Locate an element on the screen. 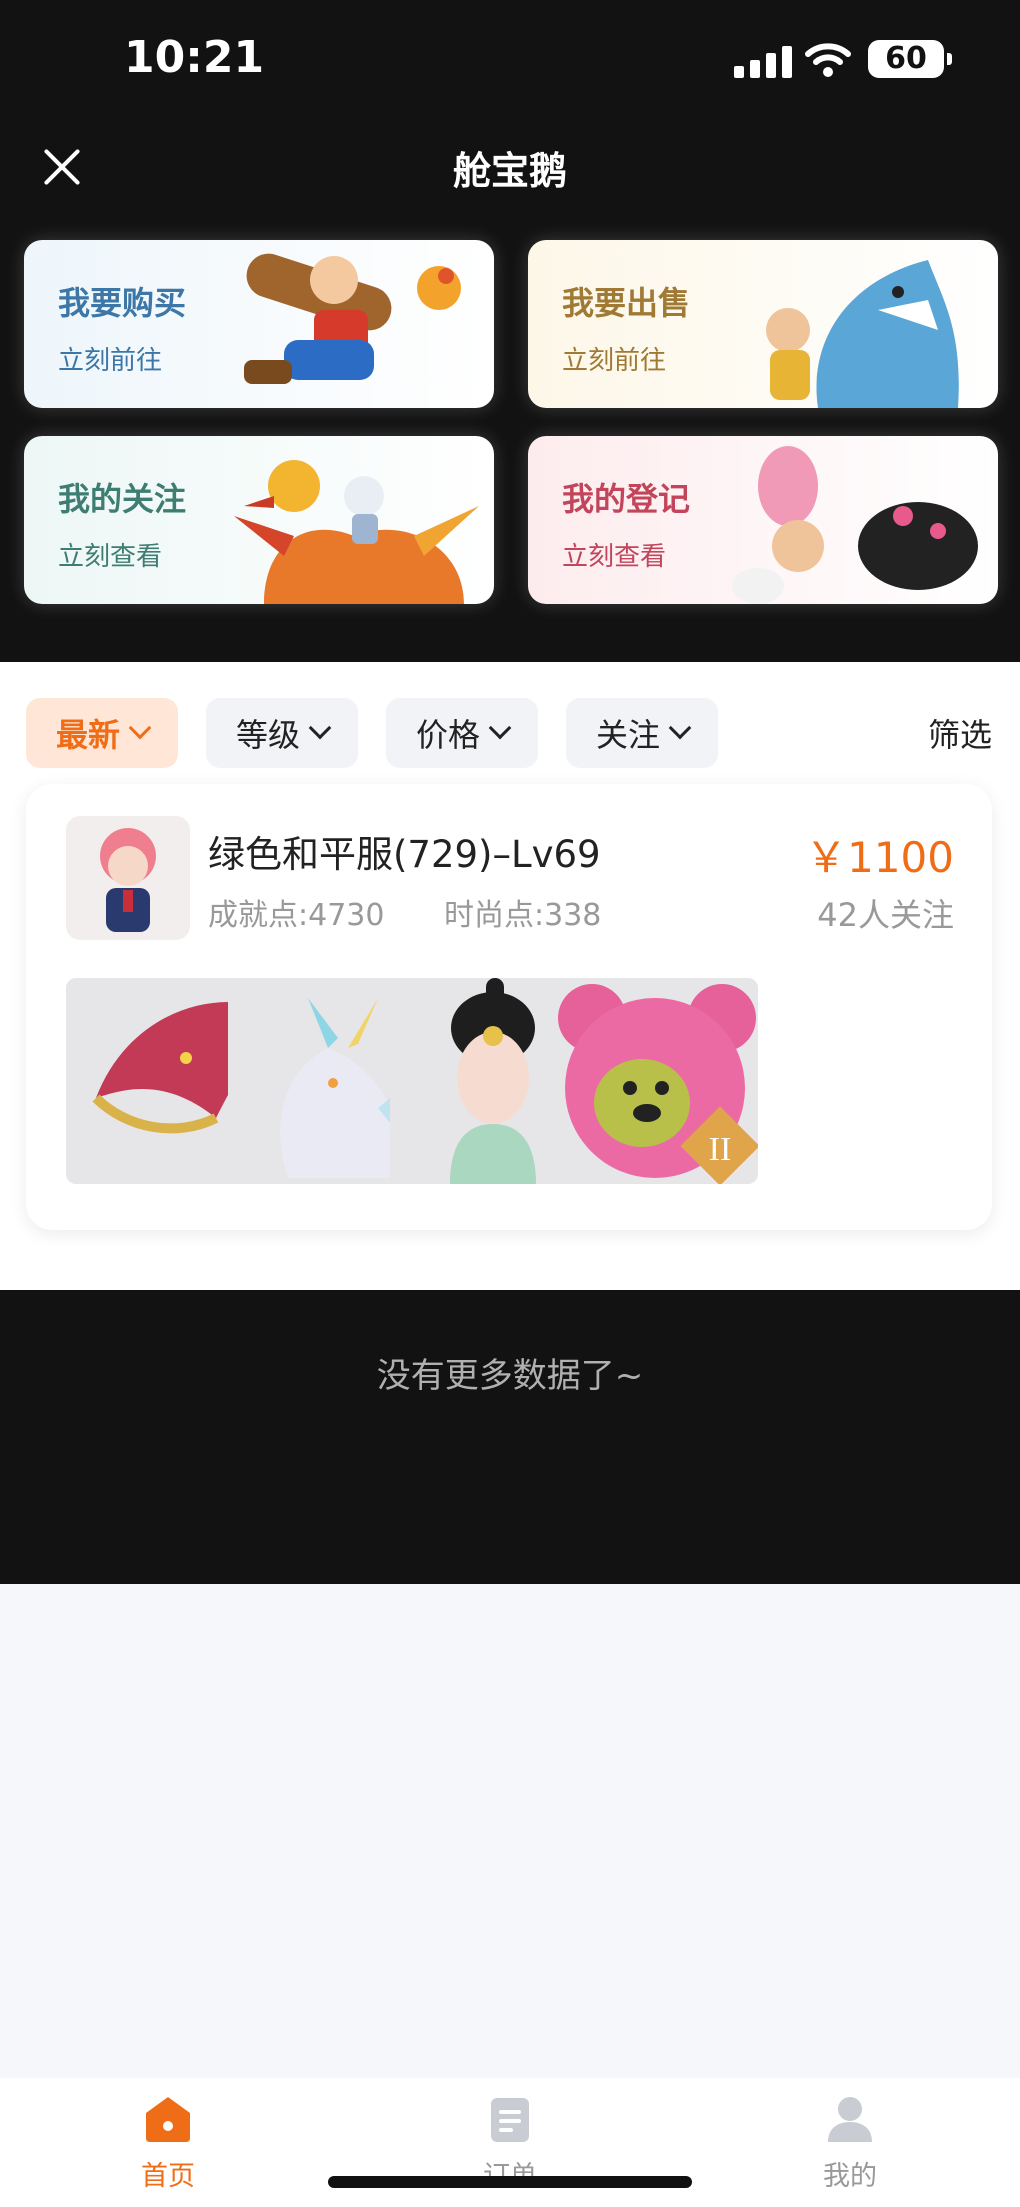 The width and height of the screenshot is (1020, 2207). follow-card: 我的关注 立刻查看 is located at coordinates (259, 520).